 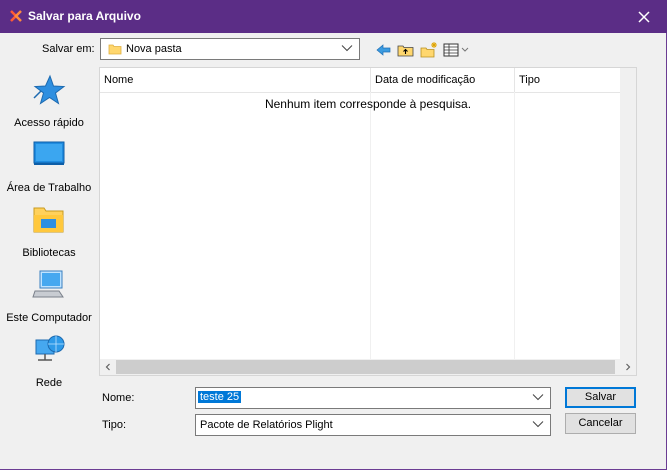 What do you see at coordinates (429, 50) in the screenshot?
I see `new-folder-icon` at bounding box center [429, 50].